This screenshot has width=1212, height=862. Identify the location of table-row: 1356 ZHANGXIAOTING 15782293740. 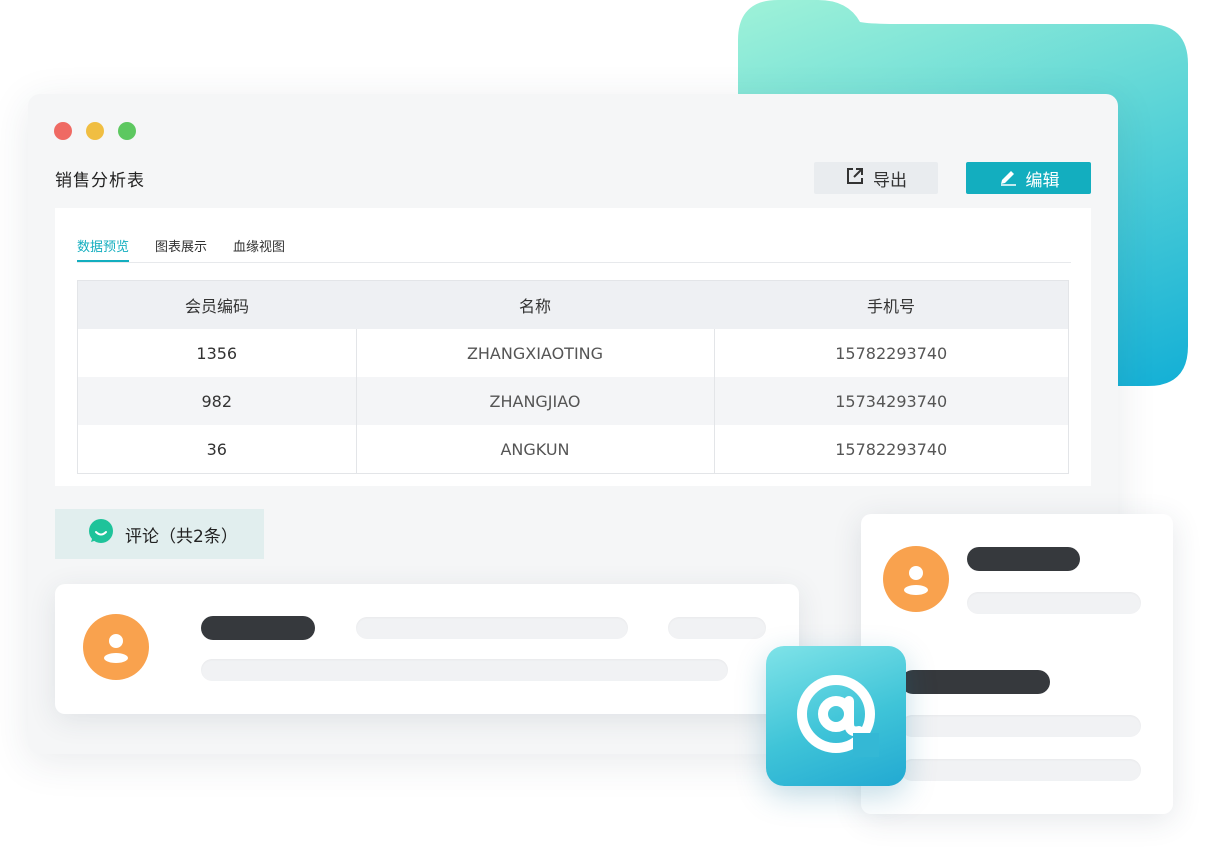
(573, 353).